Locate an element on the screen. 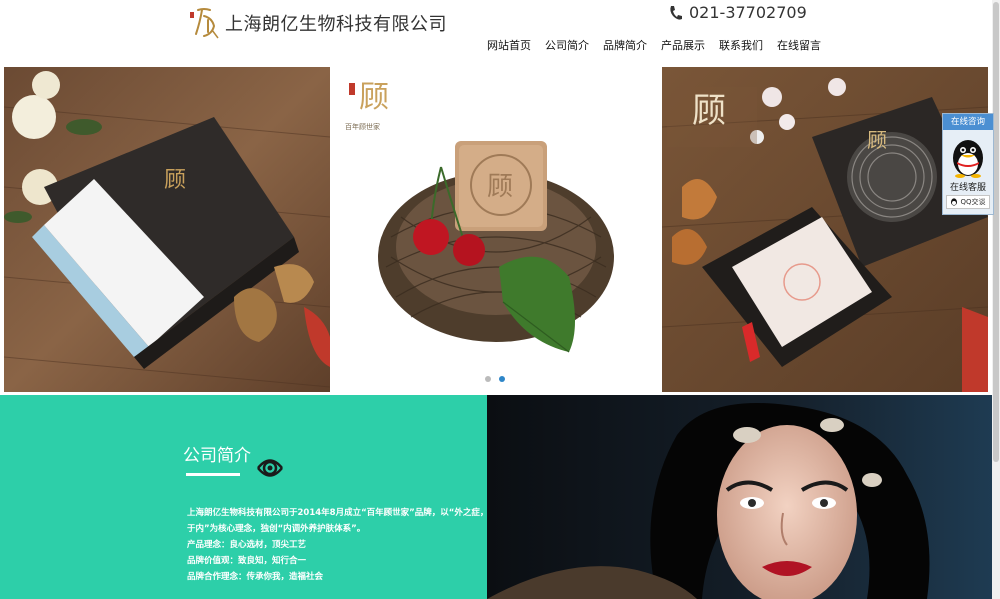 The height and width of the screenshot is (599, 1000). qq-chat-button: QQ交谈 is located at coordinates (968, 202).